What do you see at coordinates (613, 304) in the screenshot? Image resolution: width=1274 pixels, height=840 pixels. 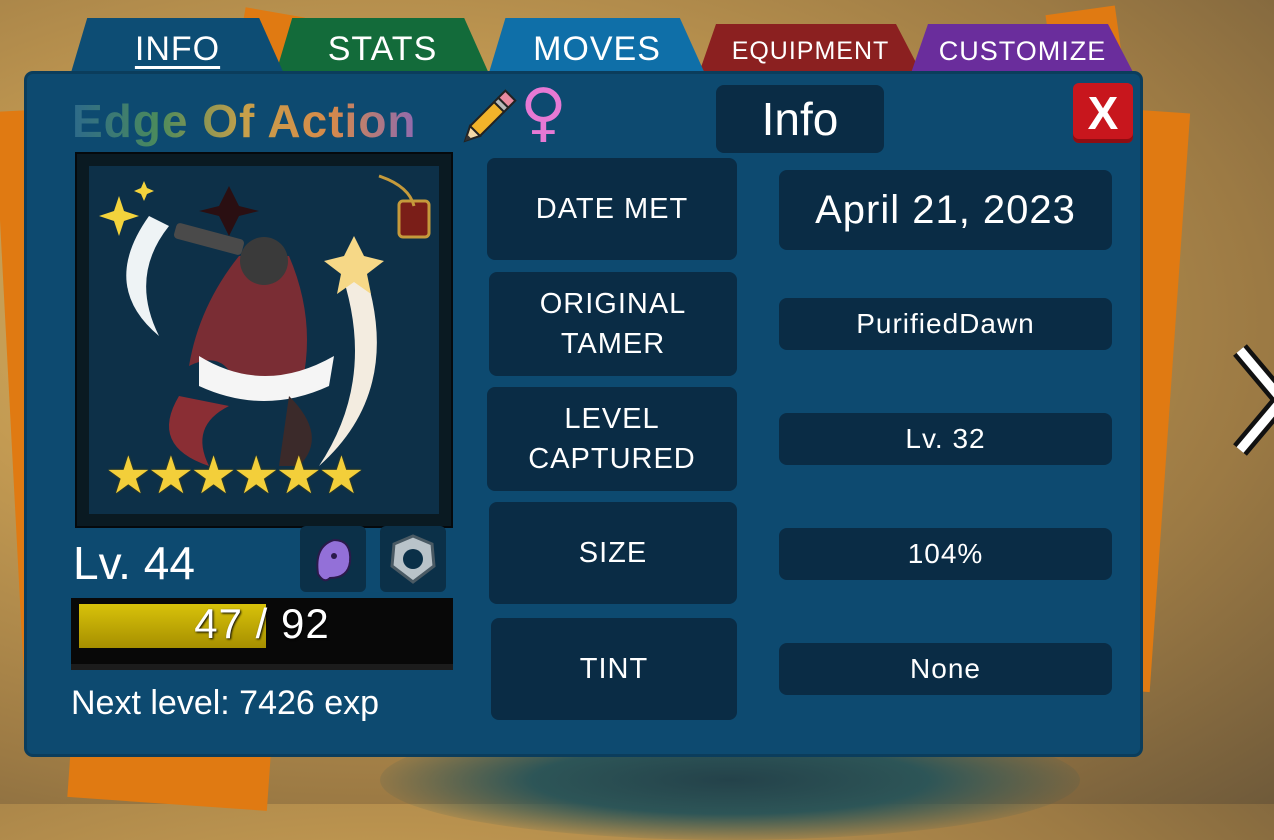 I see `original-tamer-label-line1: ORIGINAL` at bounding box center [613, 304].